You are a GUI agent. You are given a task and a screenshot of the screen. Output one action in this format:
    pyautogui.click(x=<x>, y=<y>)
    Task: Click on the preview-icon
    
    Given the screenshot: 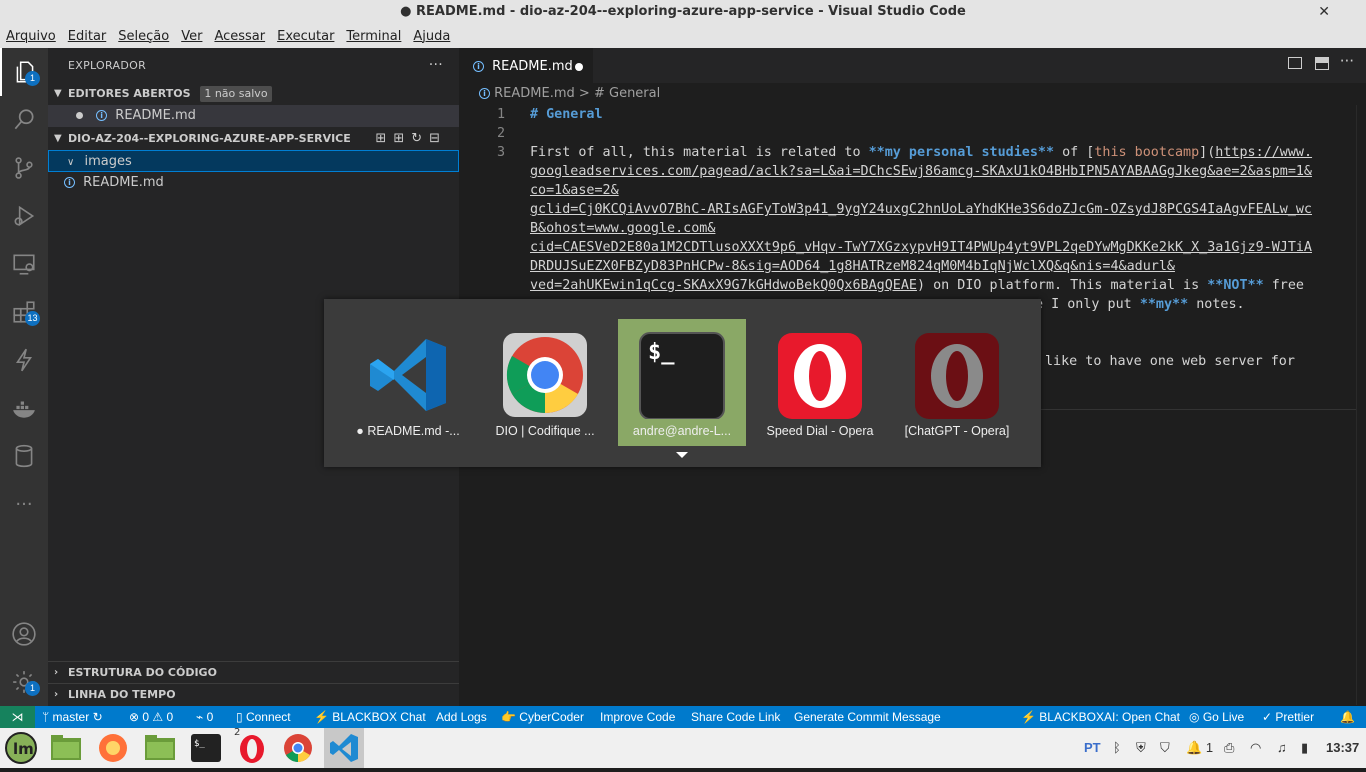 What is the action you would take?
    pyautogui.click(x=1295, y=63)
    